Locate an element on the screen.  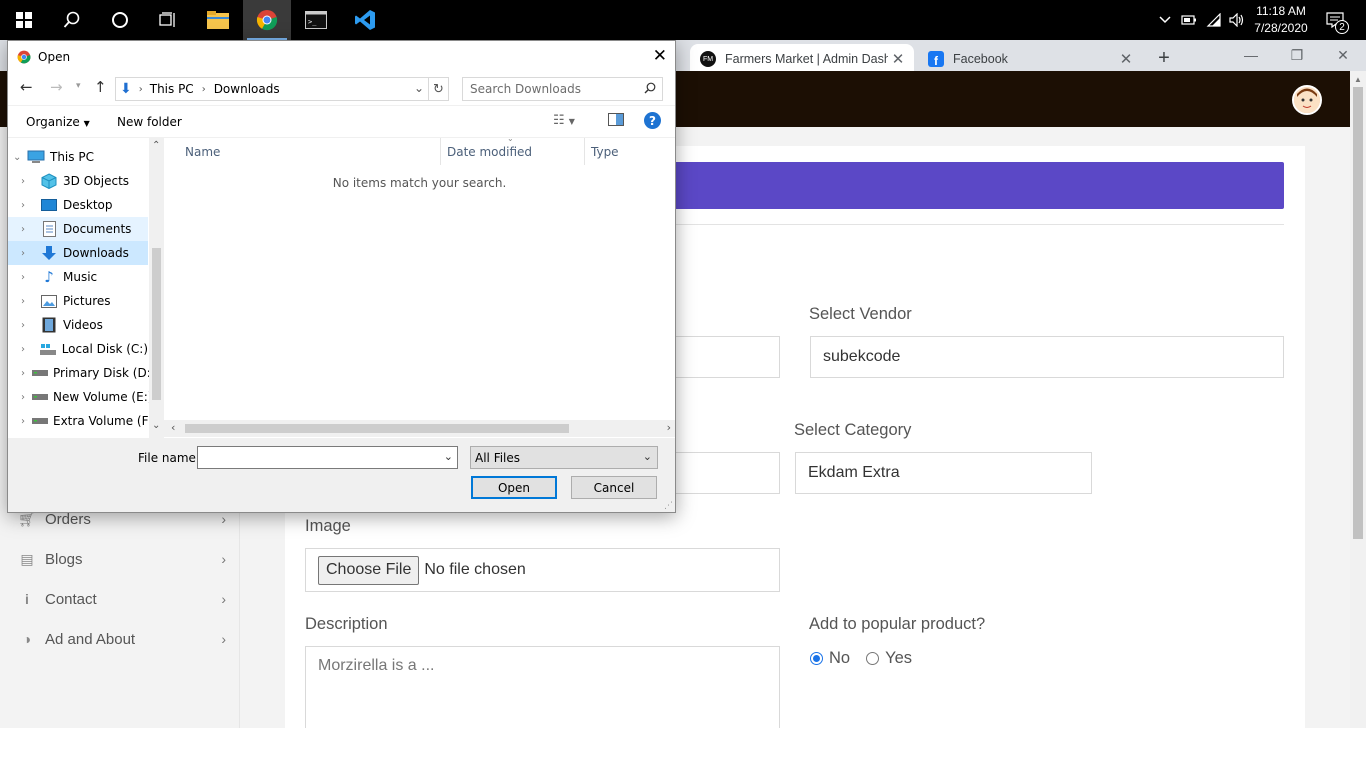
task-view-icon is located at coordinates (168, 20).